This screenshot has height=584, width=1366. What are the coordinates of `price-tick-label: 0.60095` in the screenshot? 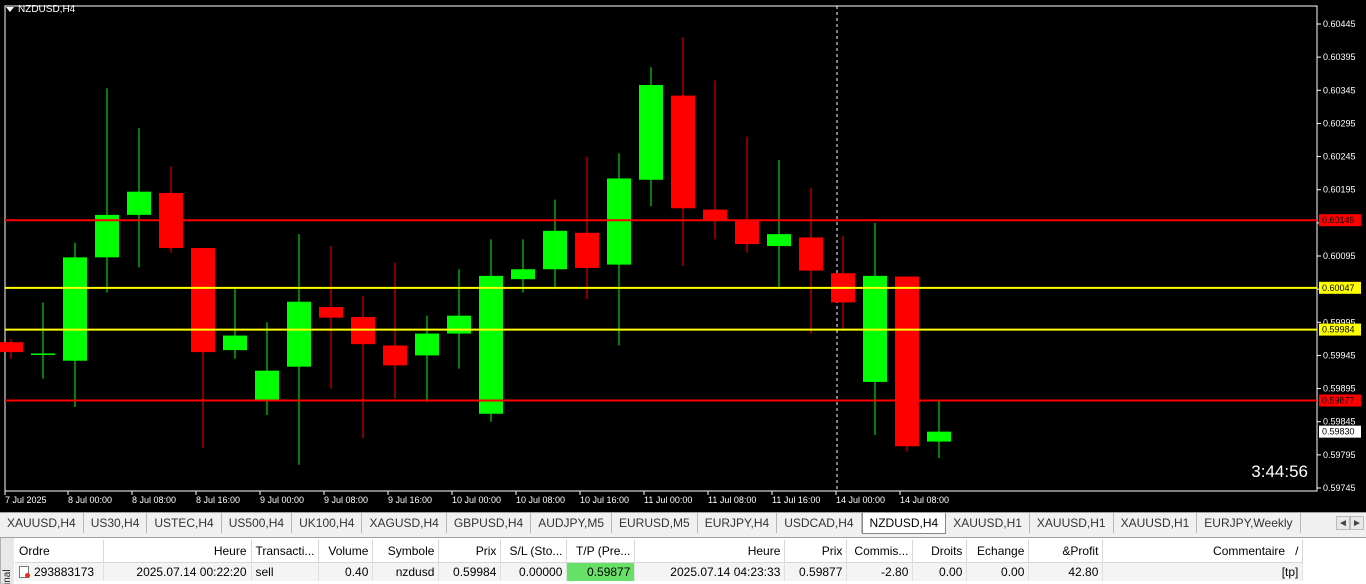 It's located at (1339, 256).